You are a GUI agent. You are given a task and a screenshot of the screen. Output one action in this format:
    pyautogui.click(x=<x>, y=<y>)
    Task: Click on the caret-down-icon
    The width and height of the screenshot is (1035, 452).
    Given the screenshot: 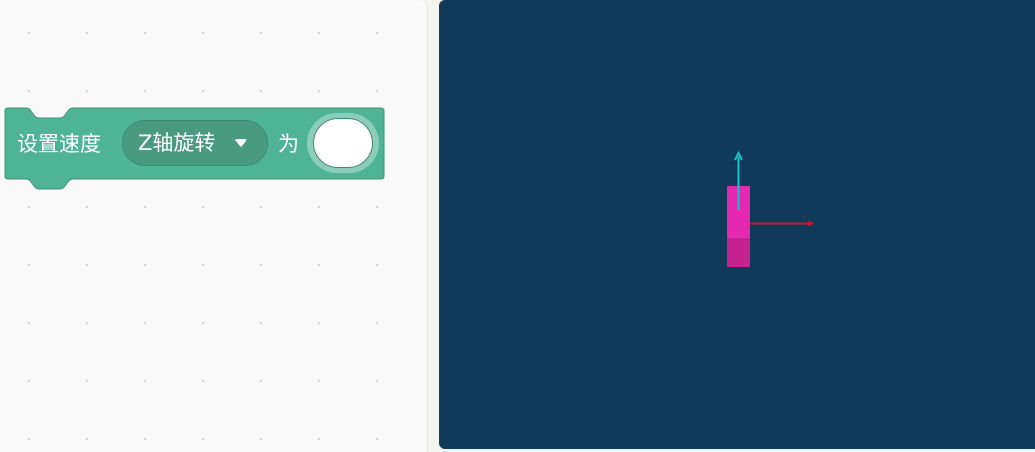 What is the action you would take?
    pyautogui.click(x=241, y=143)
    